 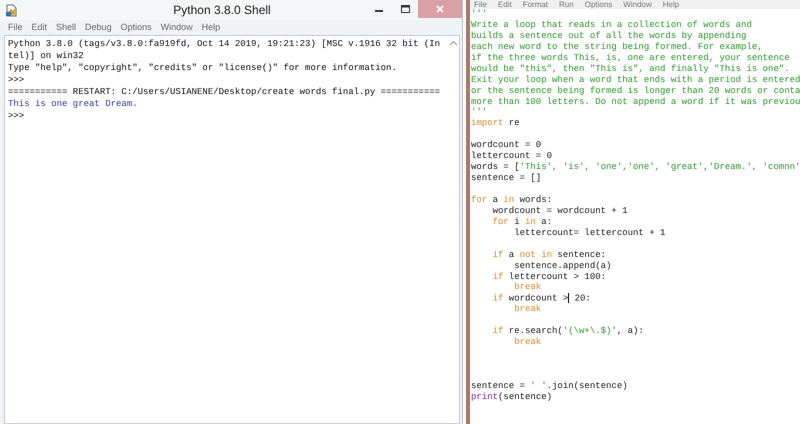 I want to click on console-line: tel)] on win32, so click(x=46, y=56).